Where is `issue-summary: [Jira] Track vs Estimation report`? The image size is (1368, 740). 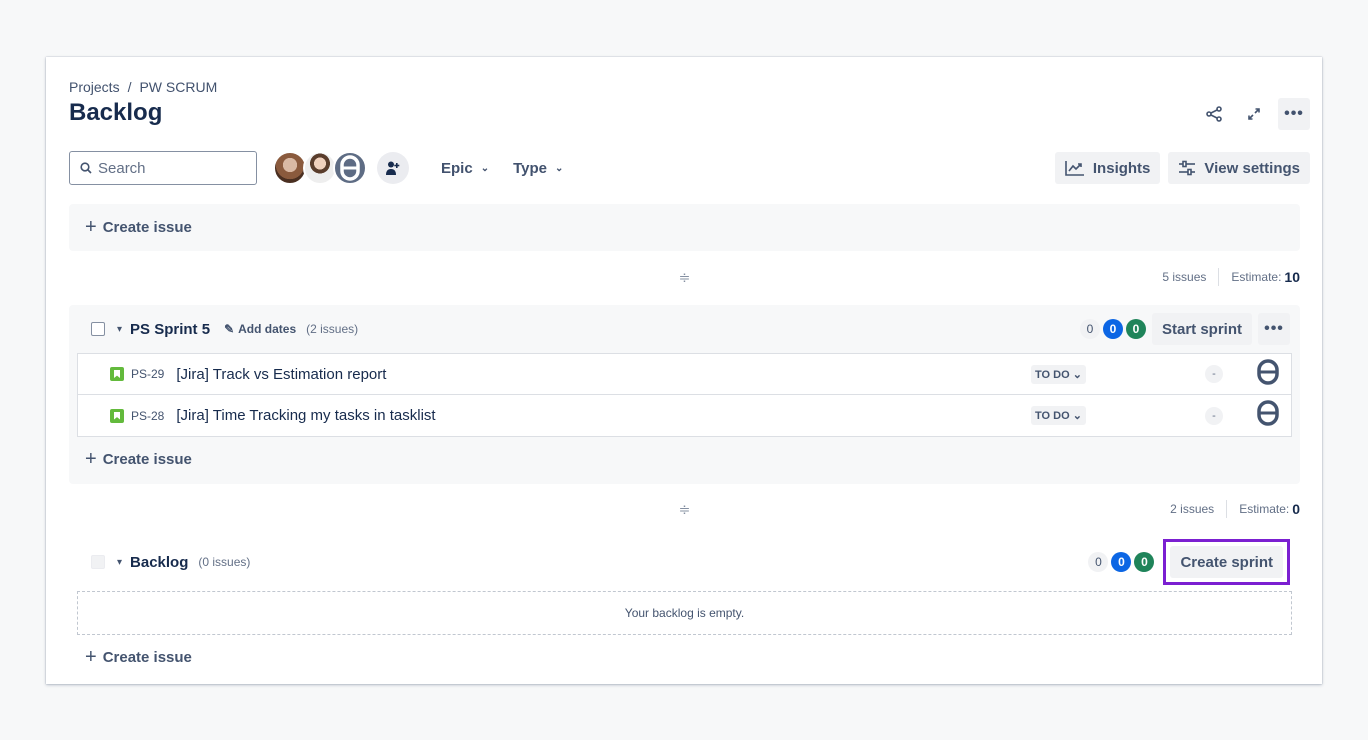
issue-summary: [Jira] Track vs Estimation report is located at coordinates (281, 374).